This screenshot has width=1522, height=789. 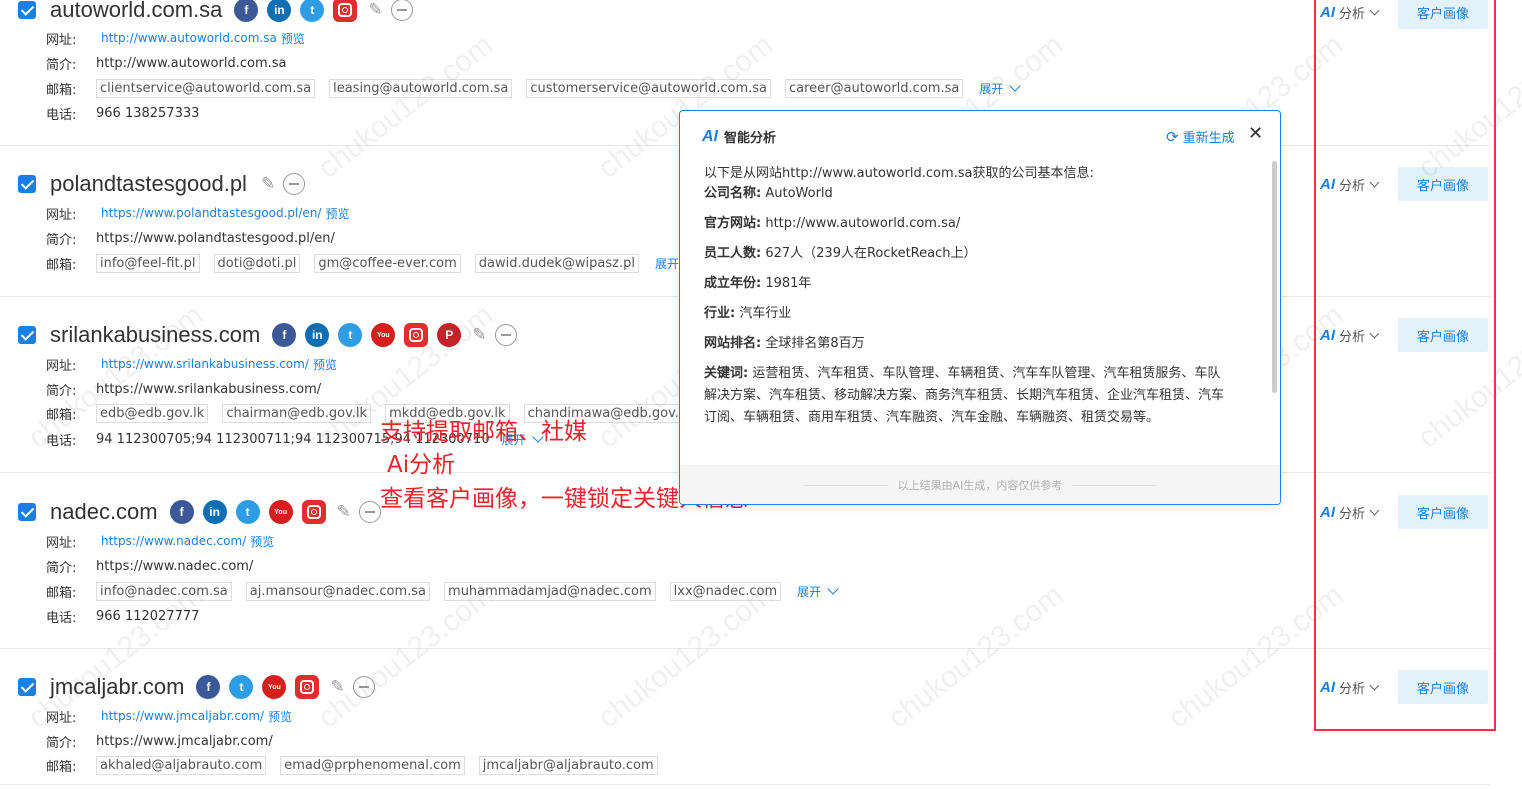 What do you see at coordinates (152, 413) in the screenshot?
I see `email-tag: edb@edb.gov.lk` at bounding box center [152, 413].